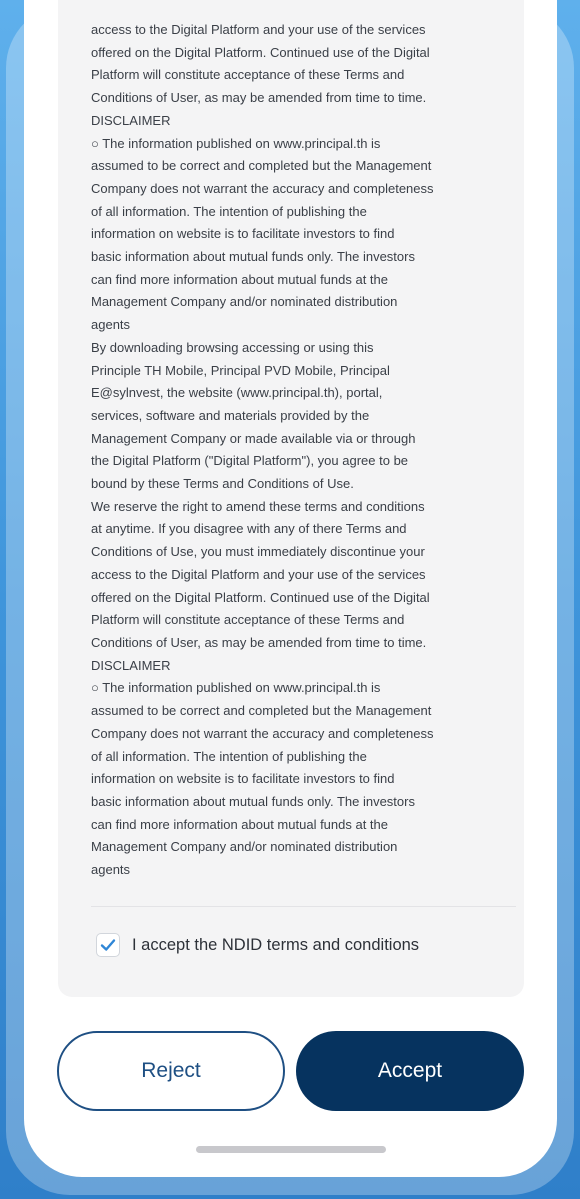  I want to click on accept-button: Accept, so click(410, 1071).